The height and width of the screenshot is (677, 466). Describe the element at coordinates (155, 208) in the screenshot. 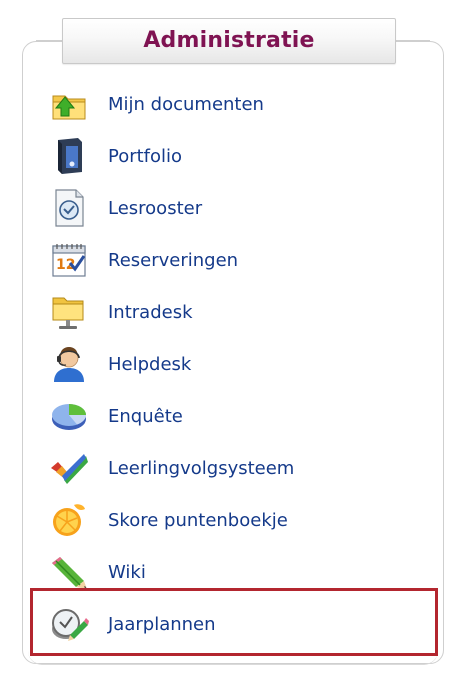

I see `menu-item-label: Lesrooster` at that location.